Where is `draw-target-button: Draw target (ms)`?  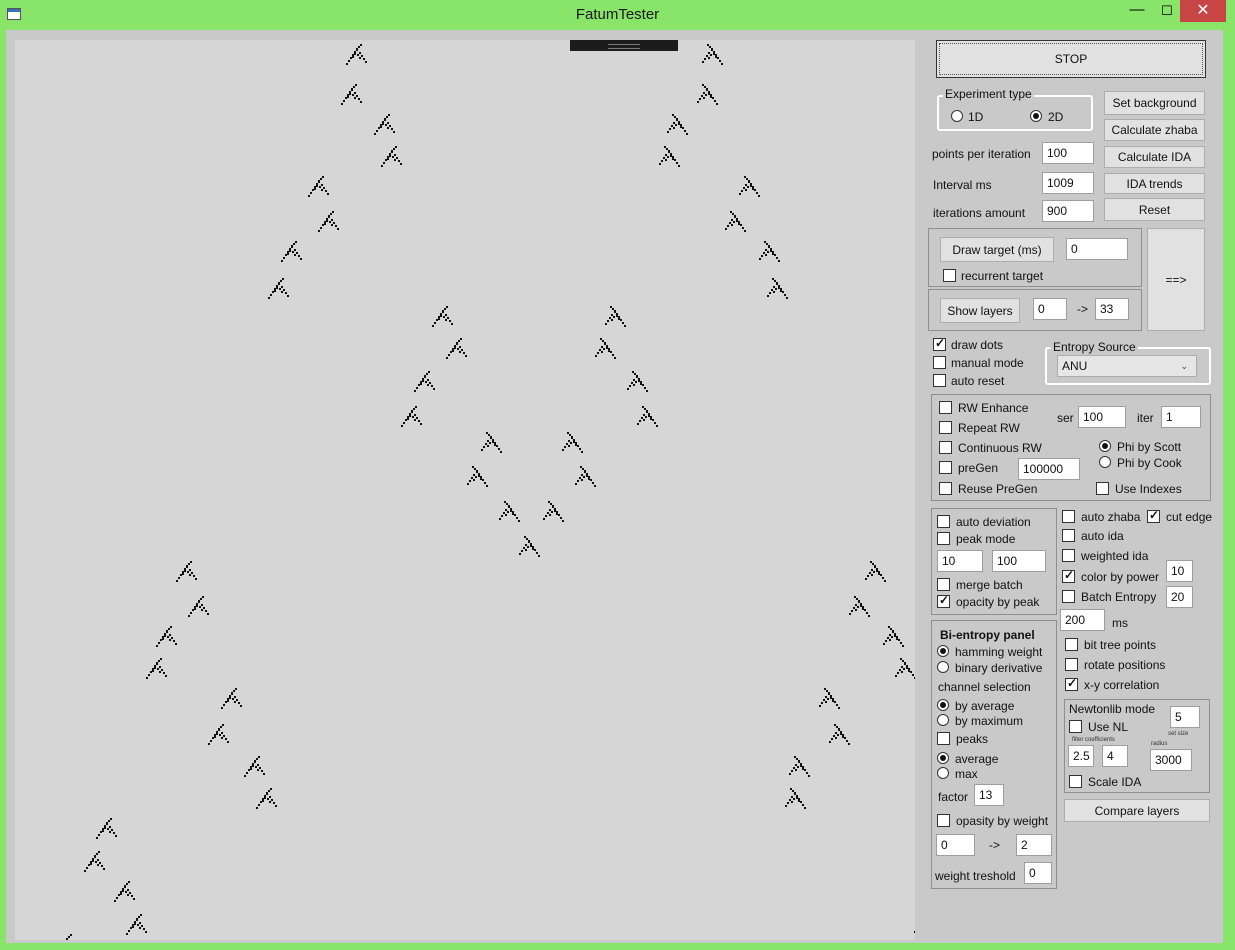 draw-target-button: Draw target (ms) is located at coordinates (997, 249).